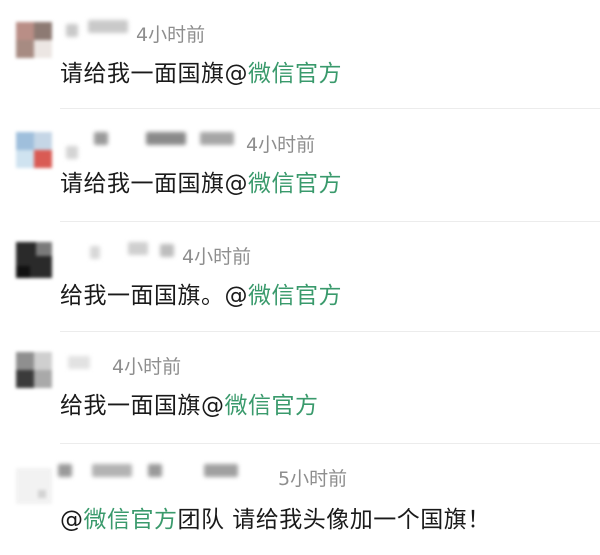 This screenshot has height=555, width=600. Describe the element at coordinates (313, 479) in the screenshot. I see `timestamp: 5小时前` at that location.